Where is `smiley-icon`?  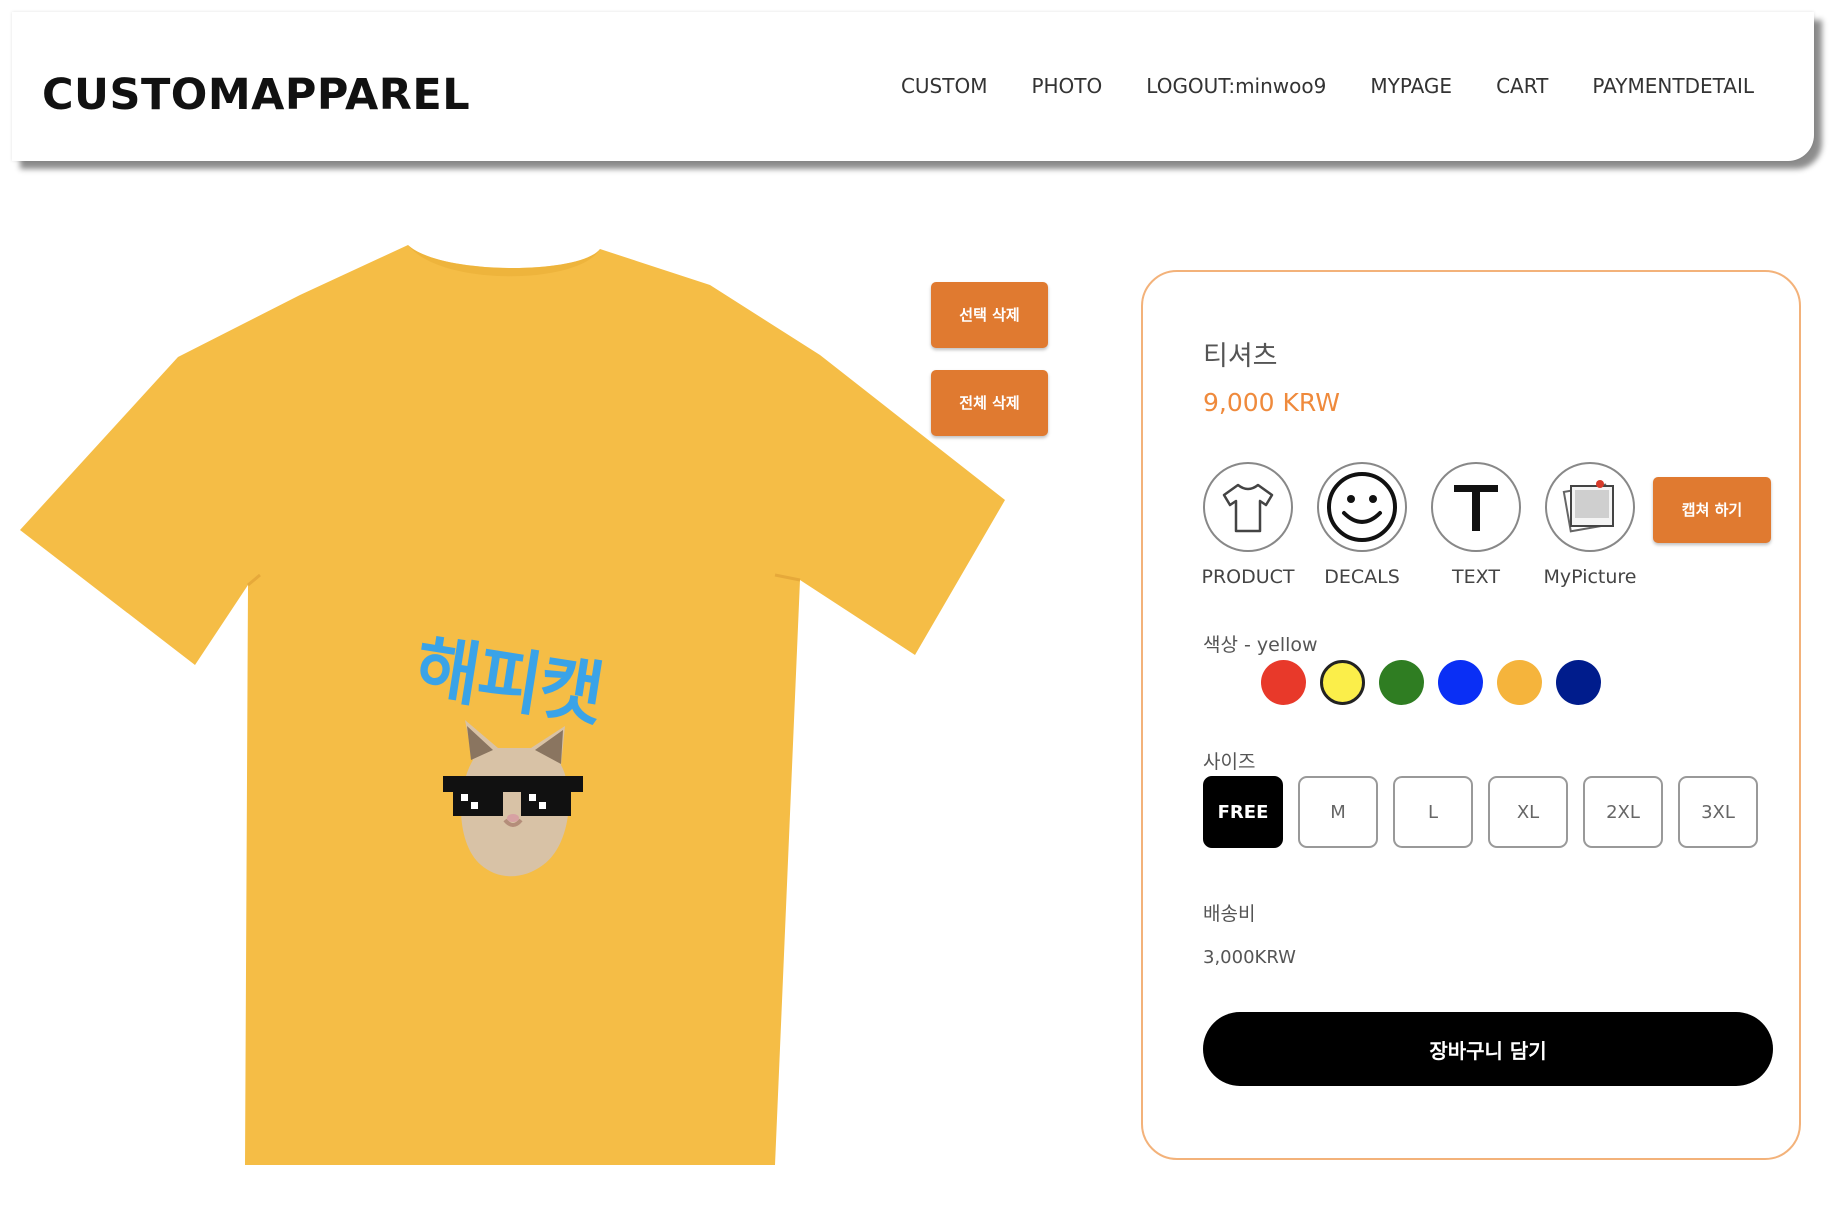
smiley-icon is located at coordinates (1362, 507).